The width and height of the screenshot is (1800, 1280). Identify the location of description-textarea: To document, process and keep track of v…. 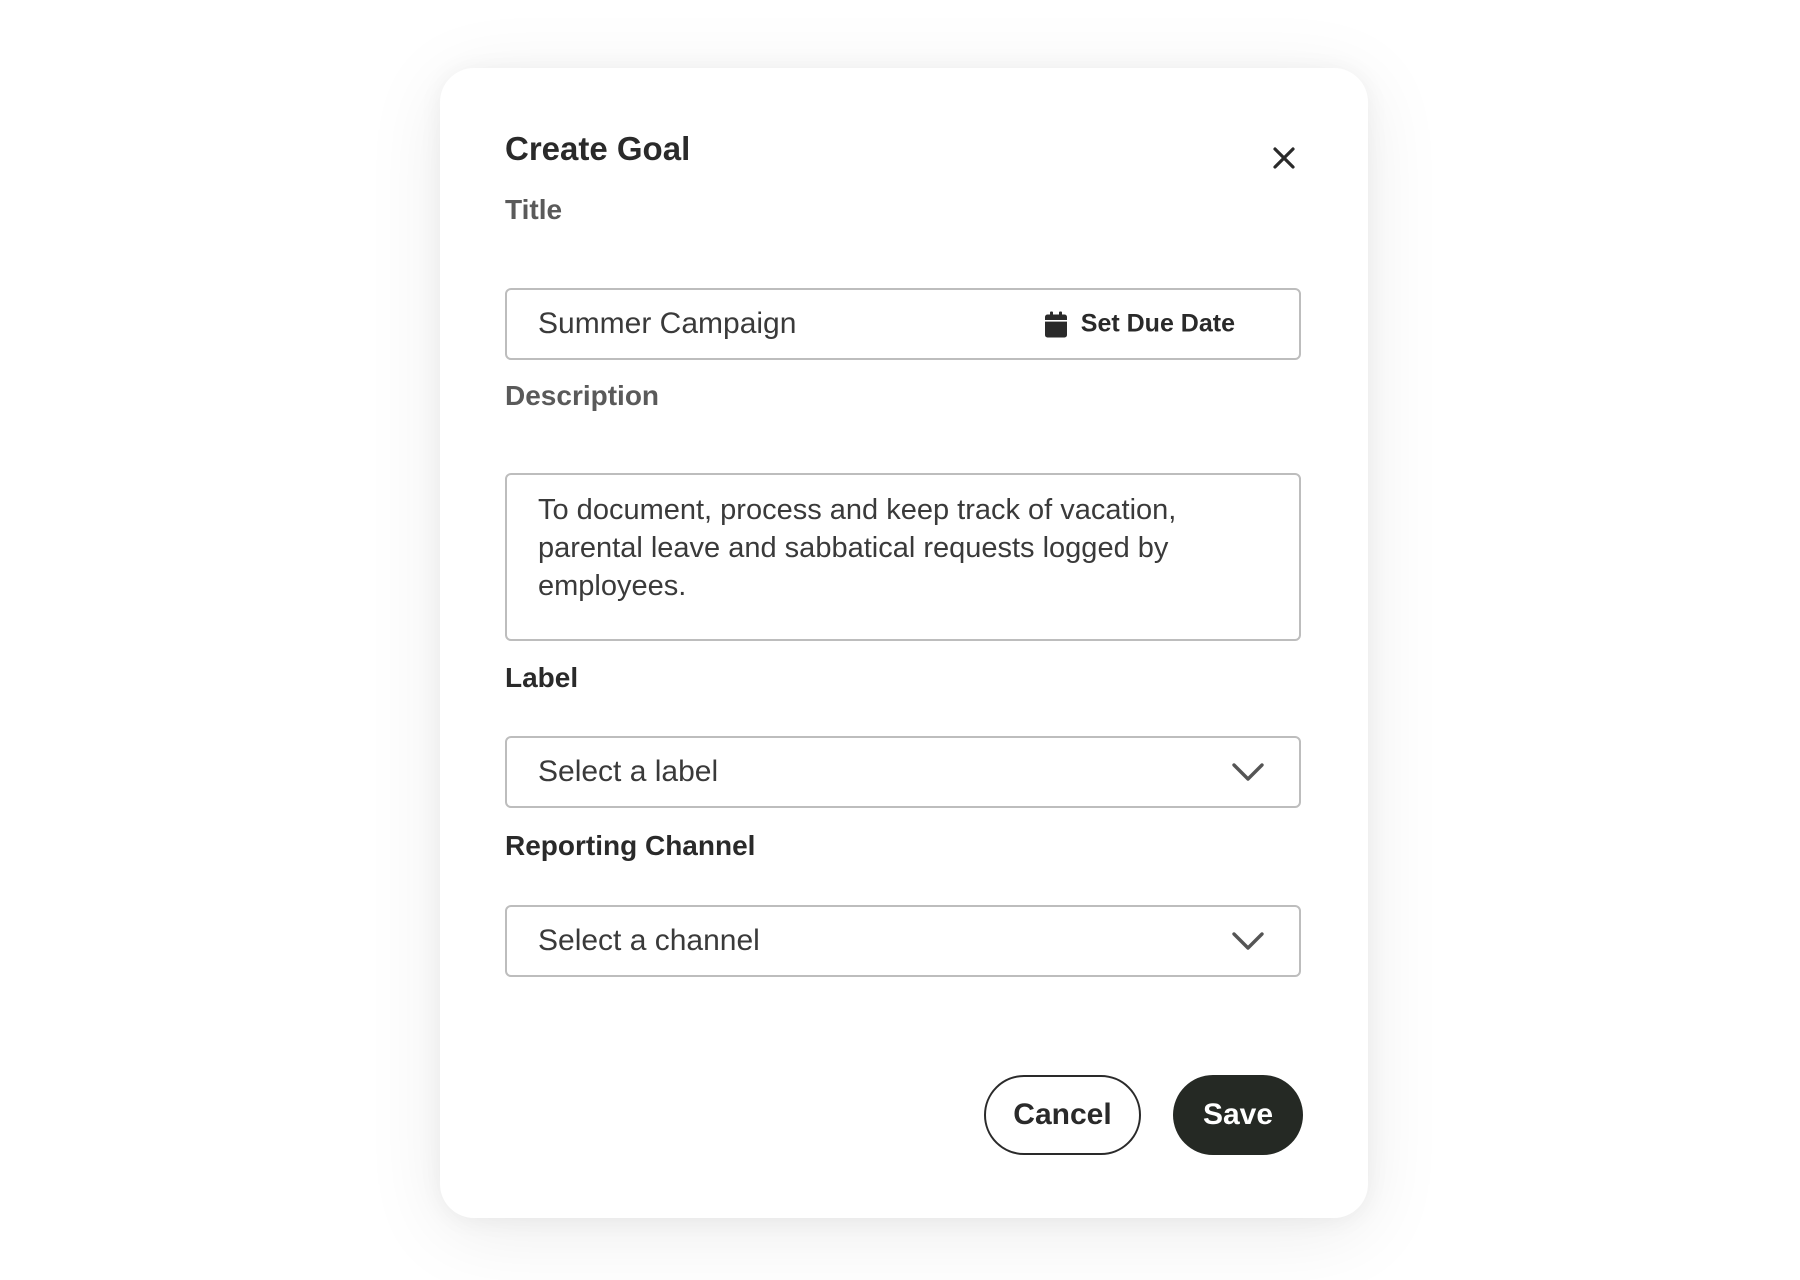
(903, 557).